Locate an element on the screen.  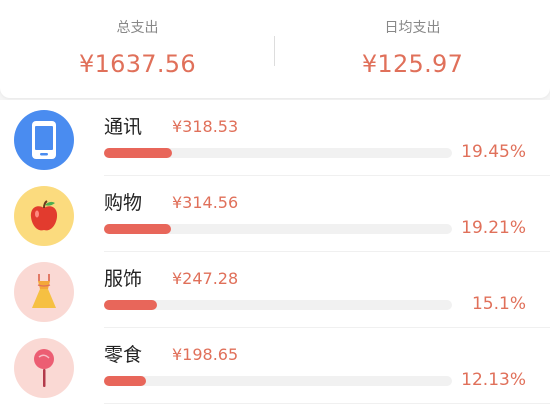
category-amount: ¥318.53 is located at coordinates (205, 126).